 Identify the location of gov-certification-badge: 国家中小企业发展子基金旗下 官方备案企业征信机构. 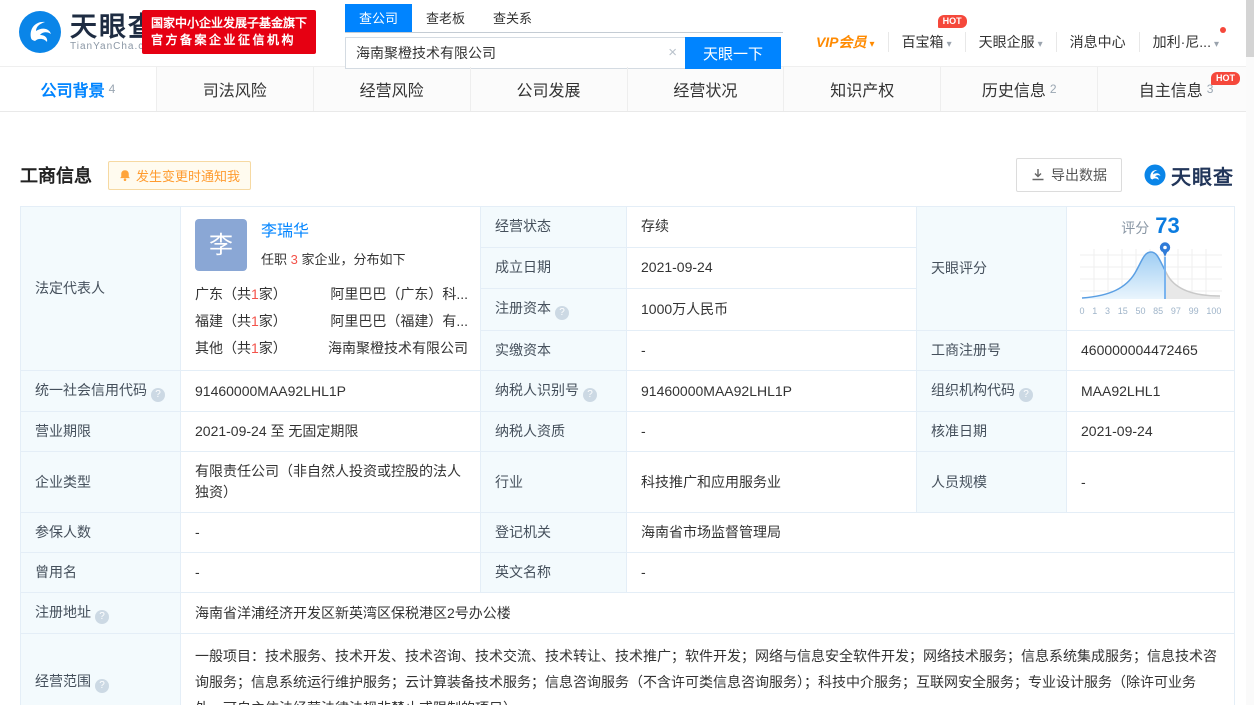
(229, 32).